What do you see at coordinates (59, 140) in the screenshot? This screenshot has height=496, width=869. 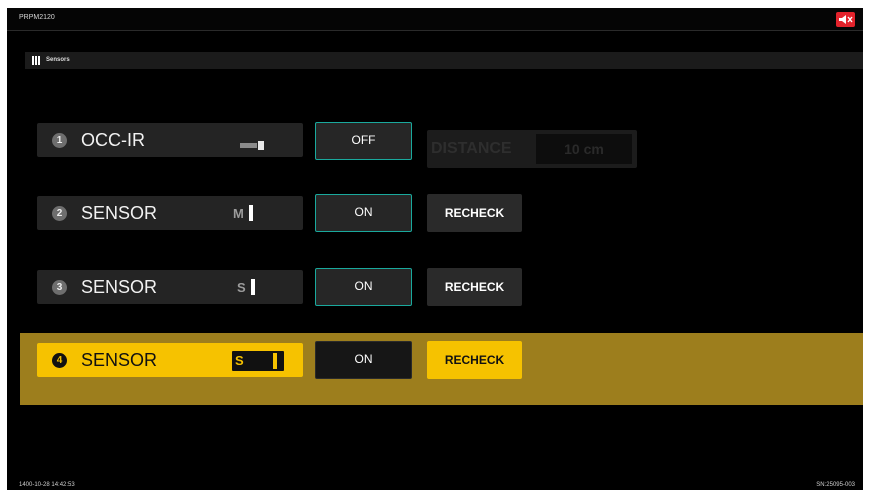 I see `row-number: 1` at bounding box center [59, 140].